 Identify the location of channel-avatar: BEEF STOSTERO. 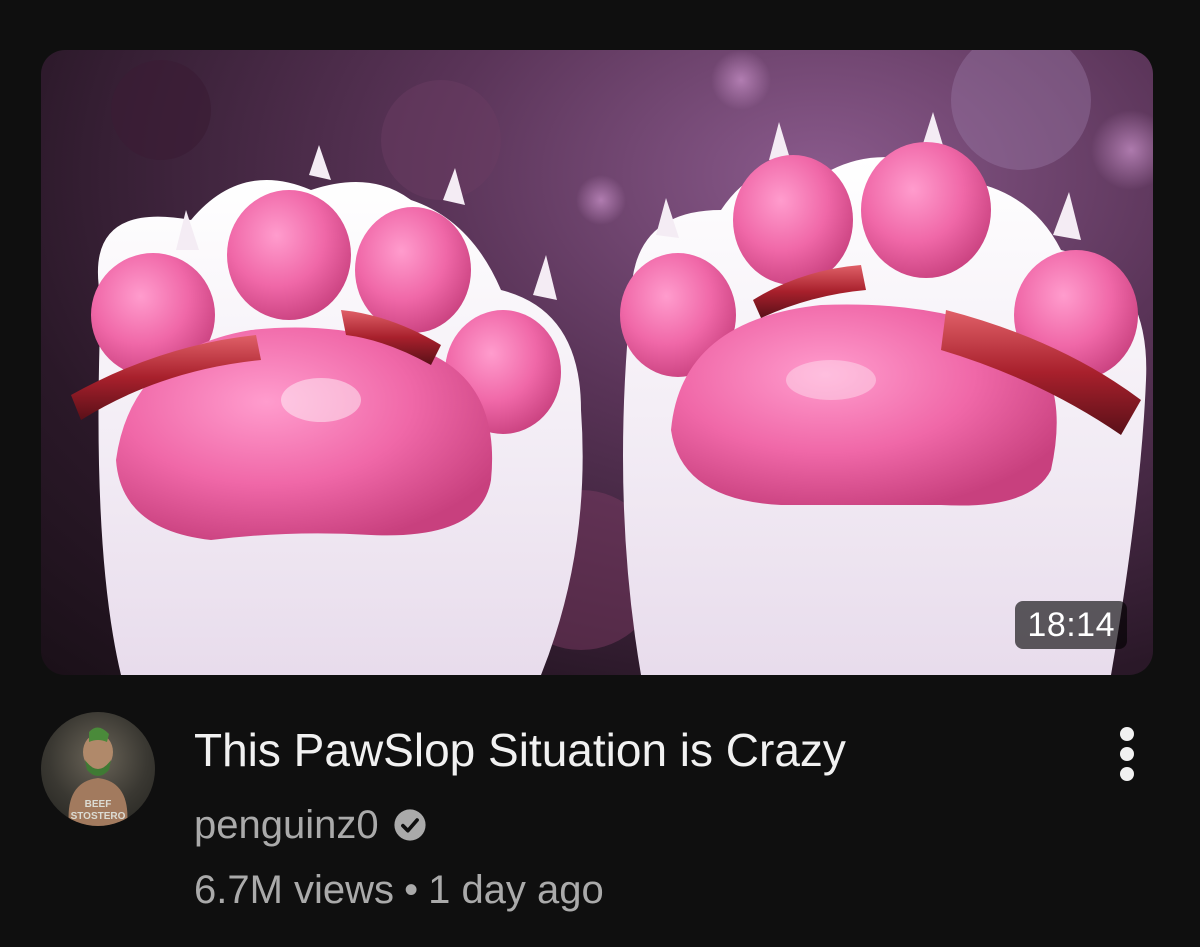
(98, 769).